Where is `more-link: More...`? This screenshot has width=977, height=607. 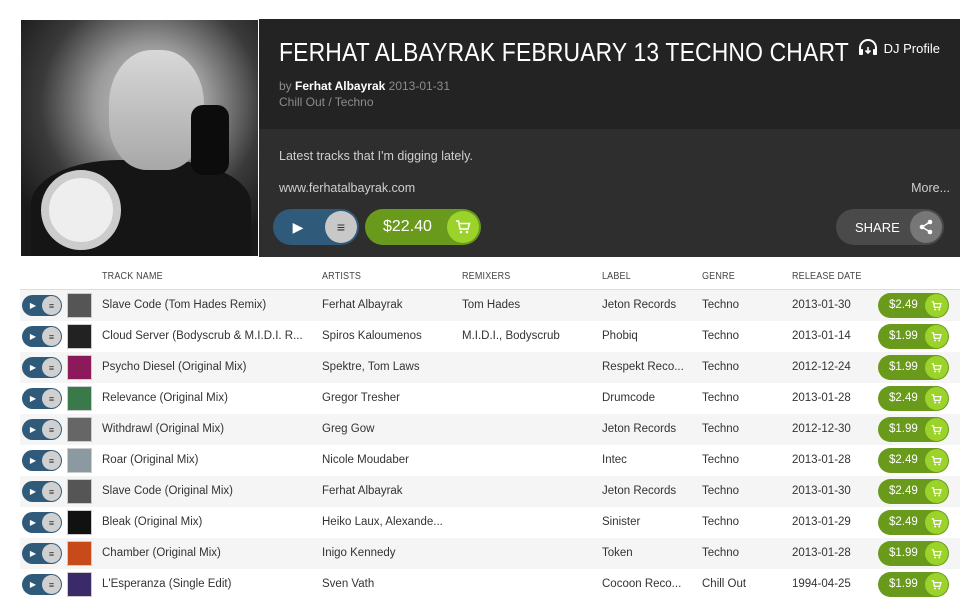
more-link: More... is located at coordinates (930, 188).